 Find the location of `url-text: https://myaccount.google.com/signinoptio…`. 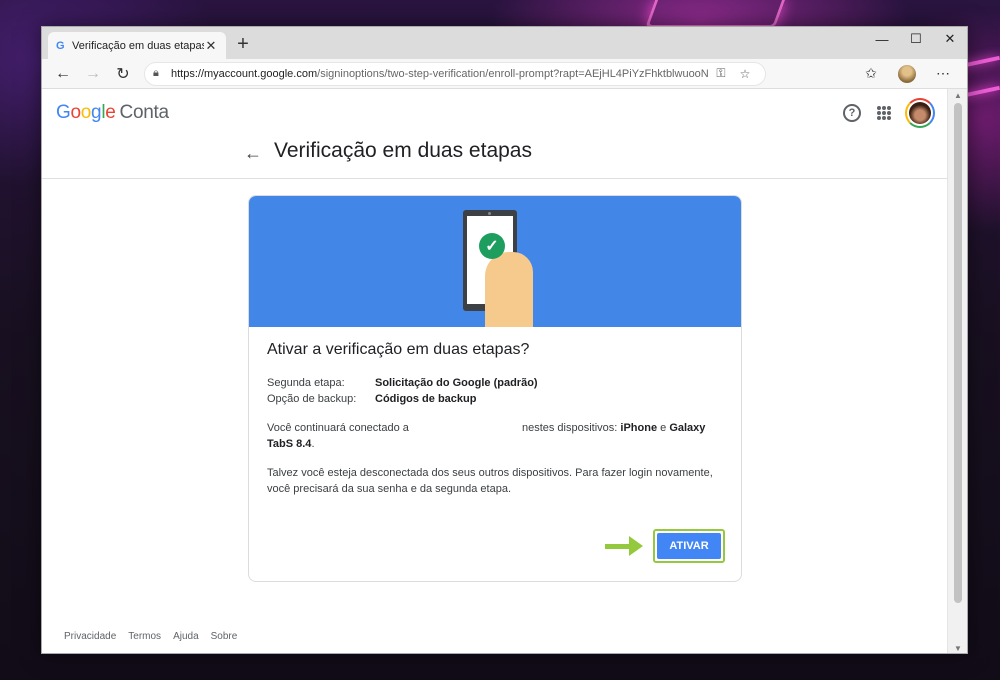

url-text: https://myaccount.google.com/signinoptio… is located at coordinates (440, 74).